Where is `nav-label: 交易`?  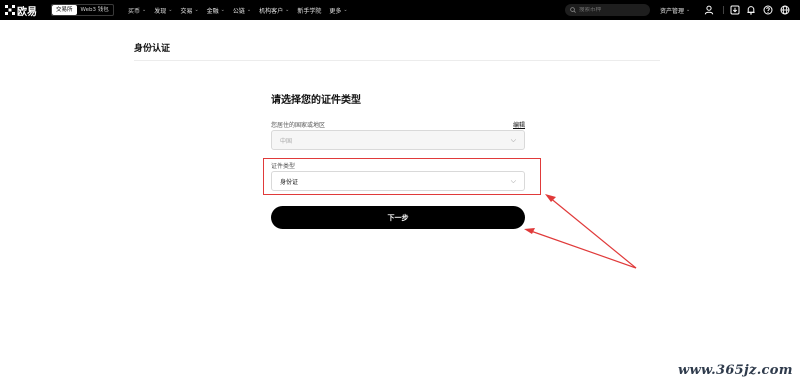
nav-label: 交易 is located at coordinates (186, 11).